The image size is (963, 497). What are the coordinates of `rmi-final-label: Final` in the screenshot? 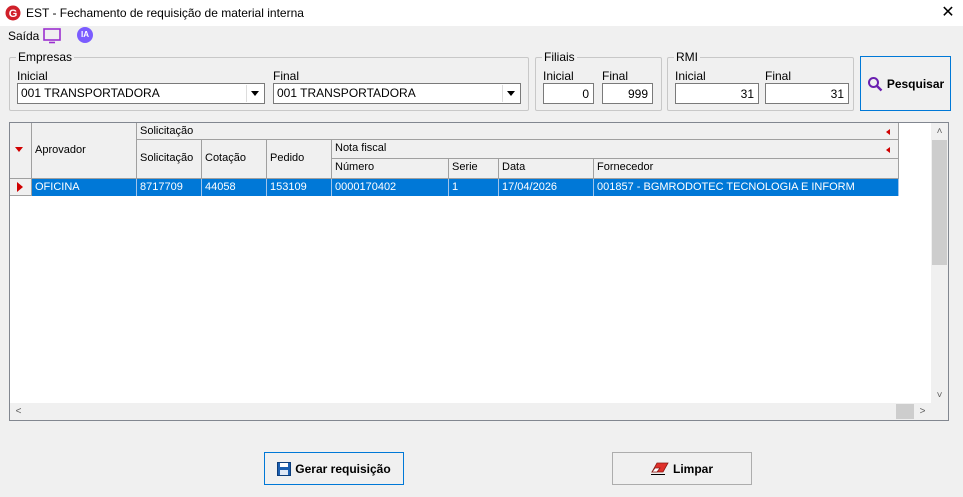 It's located at (778, 76).